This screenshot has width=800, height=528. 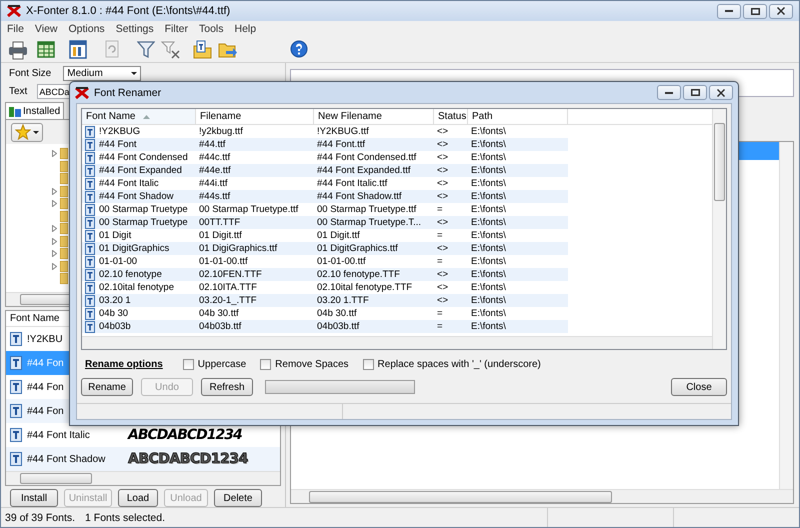 What do you see at coordinates (255, 170) in the screenshot?
I see `table-cell: #44e.ttf` at bounding box center [255, 170].